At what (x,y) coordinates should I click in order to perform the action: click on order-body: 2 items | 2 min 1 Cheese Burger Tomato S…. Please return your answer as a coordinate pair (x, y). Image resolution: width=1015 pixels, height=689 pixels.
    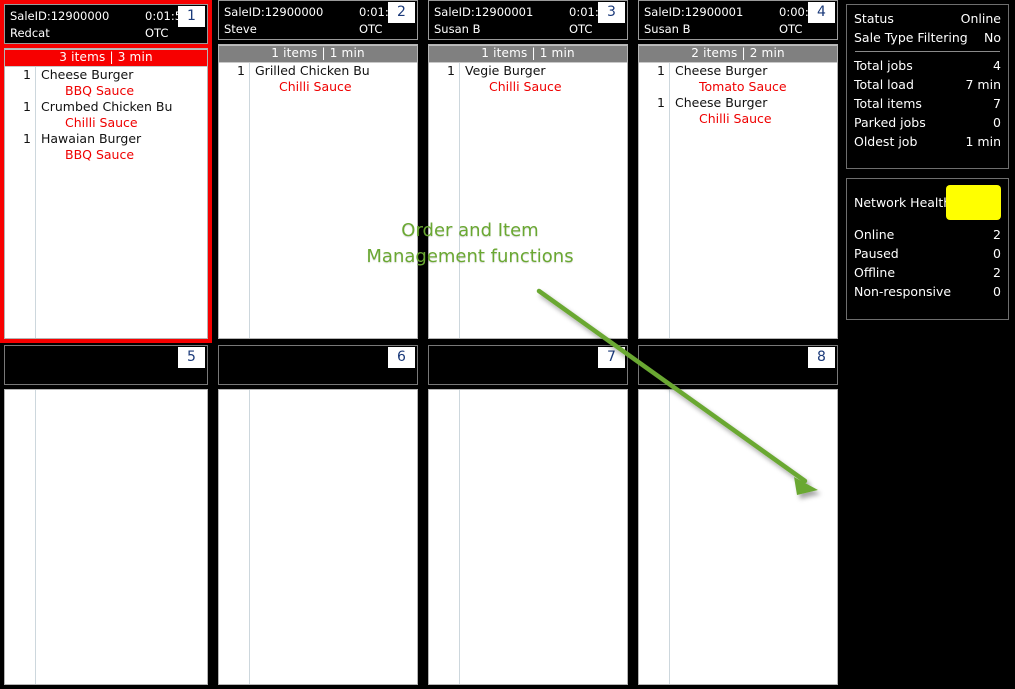
    Looking at the image, I should click on (738, 191).